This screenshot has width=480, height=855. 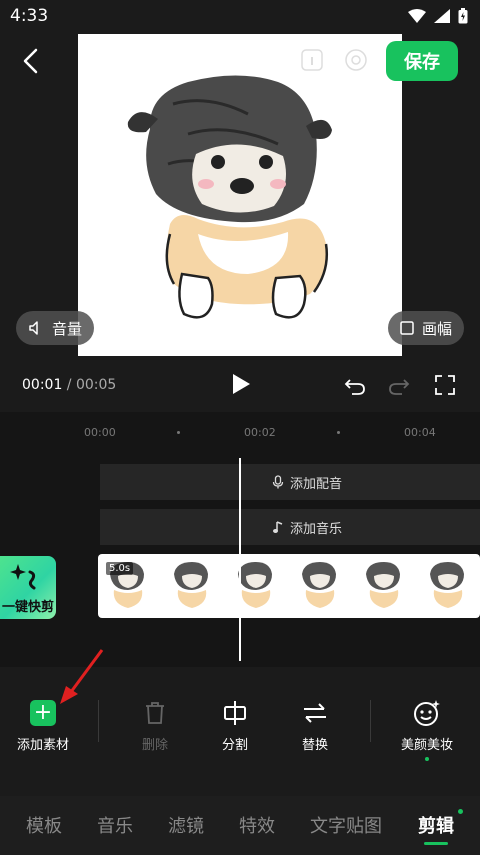 I want to click on frame-icon, so click(x=407, y=328).